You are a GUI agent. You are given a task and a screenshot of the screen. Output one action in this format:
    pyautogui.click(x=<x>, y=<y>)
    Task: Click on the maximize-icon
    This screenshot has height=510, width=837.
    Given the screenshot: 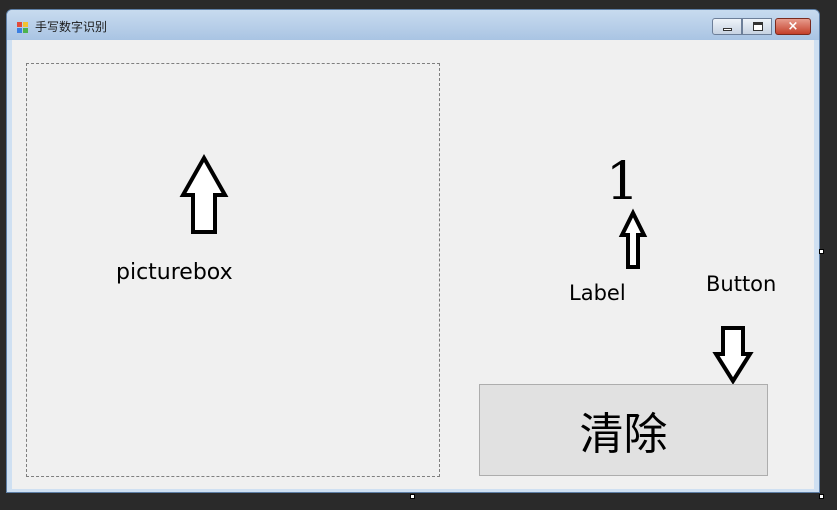 What is the action you would take?
    pyautogui.click(x=758, y=26)
    